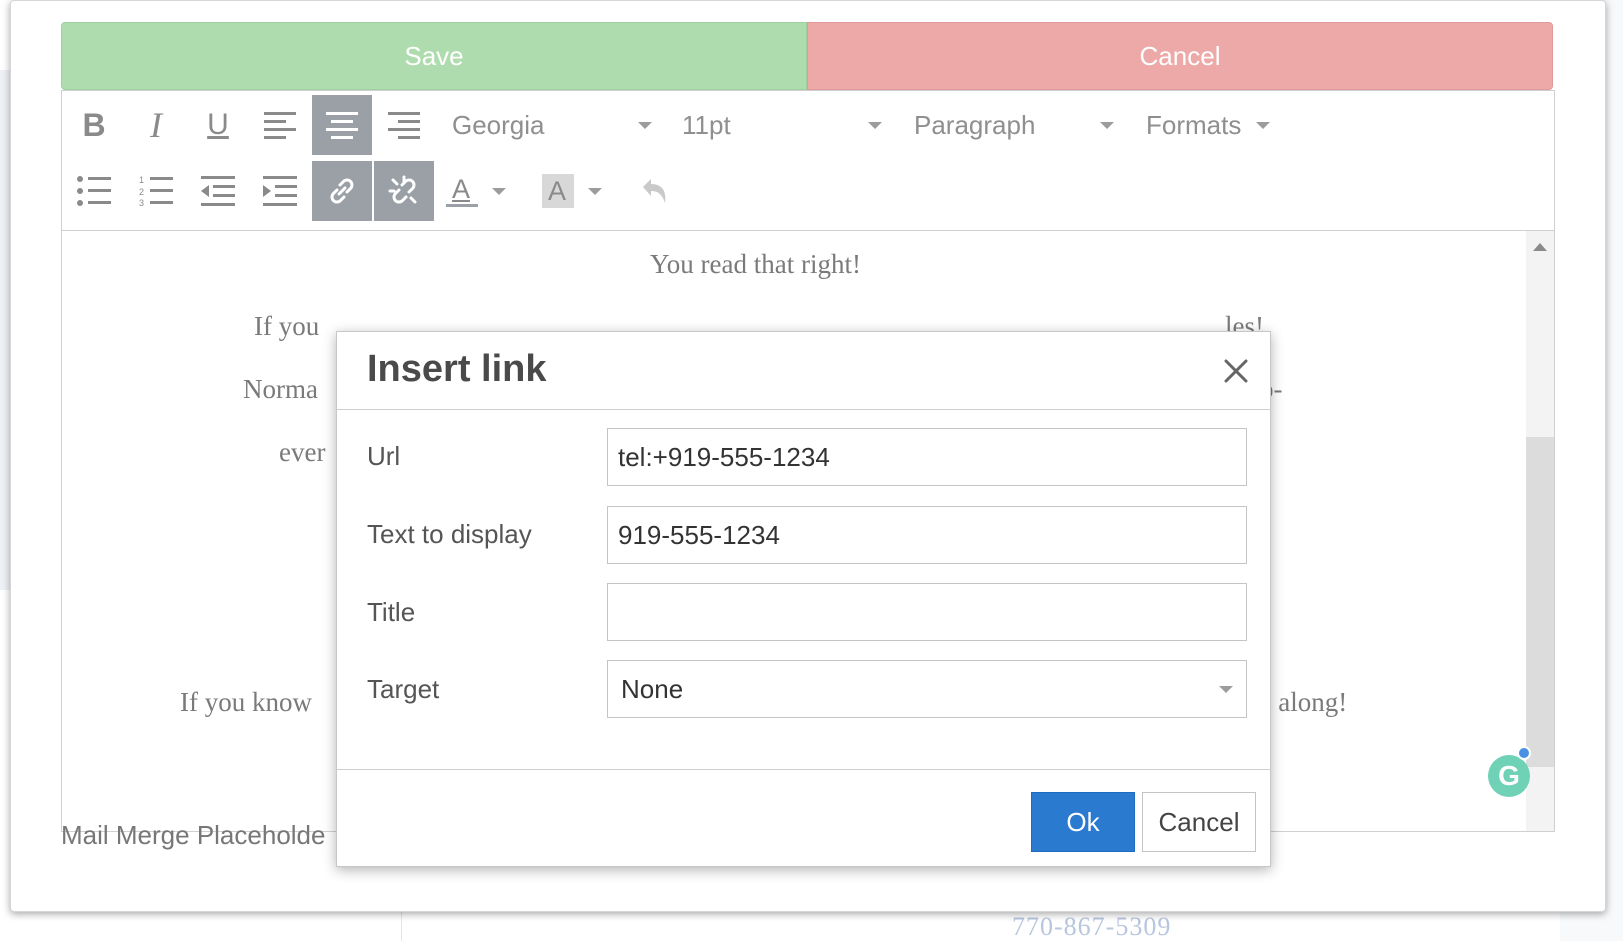  I want to click on block-format-select: Paragraph, so click(1014, 125).